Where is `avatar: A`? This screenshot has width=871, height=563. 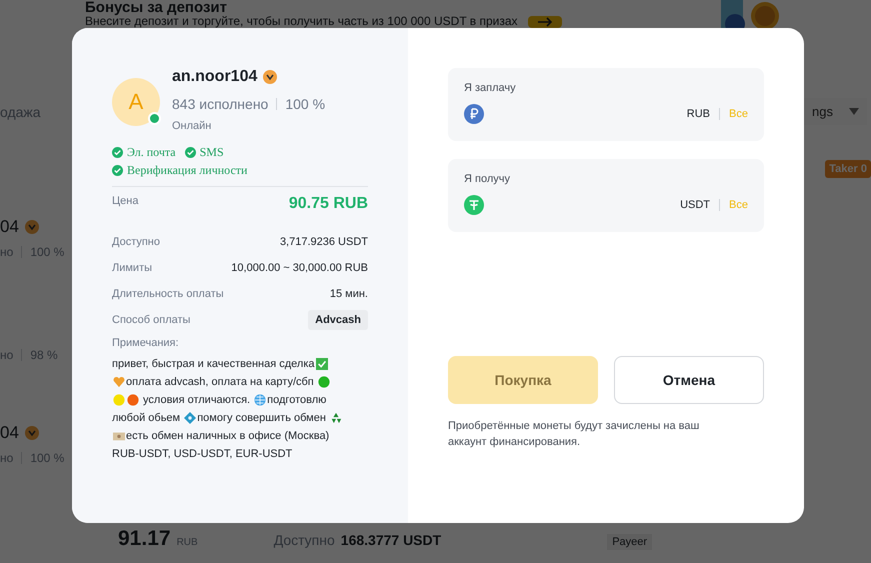 avatar: A is located at coordinates (136, 102).